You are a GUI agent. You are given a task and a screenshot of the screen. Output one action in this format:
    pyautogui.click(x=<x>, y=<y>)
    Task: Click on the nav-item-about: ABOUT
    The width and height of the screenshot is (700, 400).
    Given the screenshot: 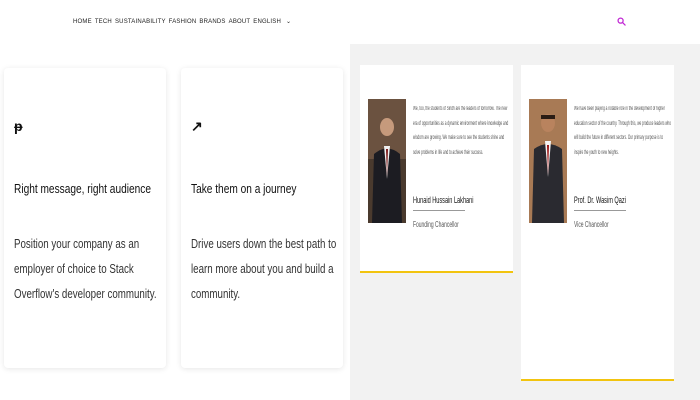 What is the action you would take?
    pyautogui.click(x=240, y=22)
    